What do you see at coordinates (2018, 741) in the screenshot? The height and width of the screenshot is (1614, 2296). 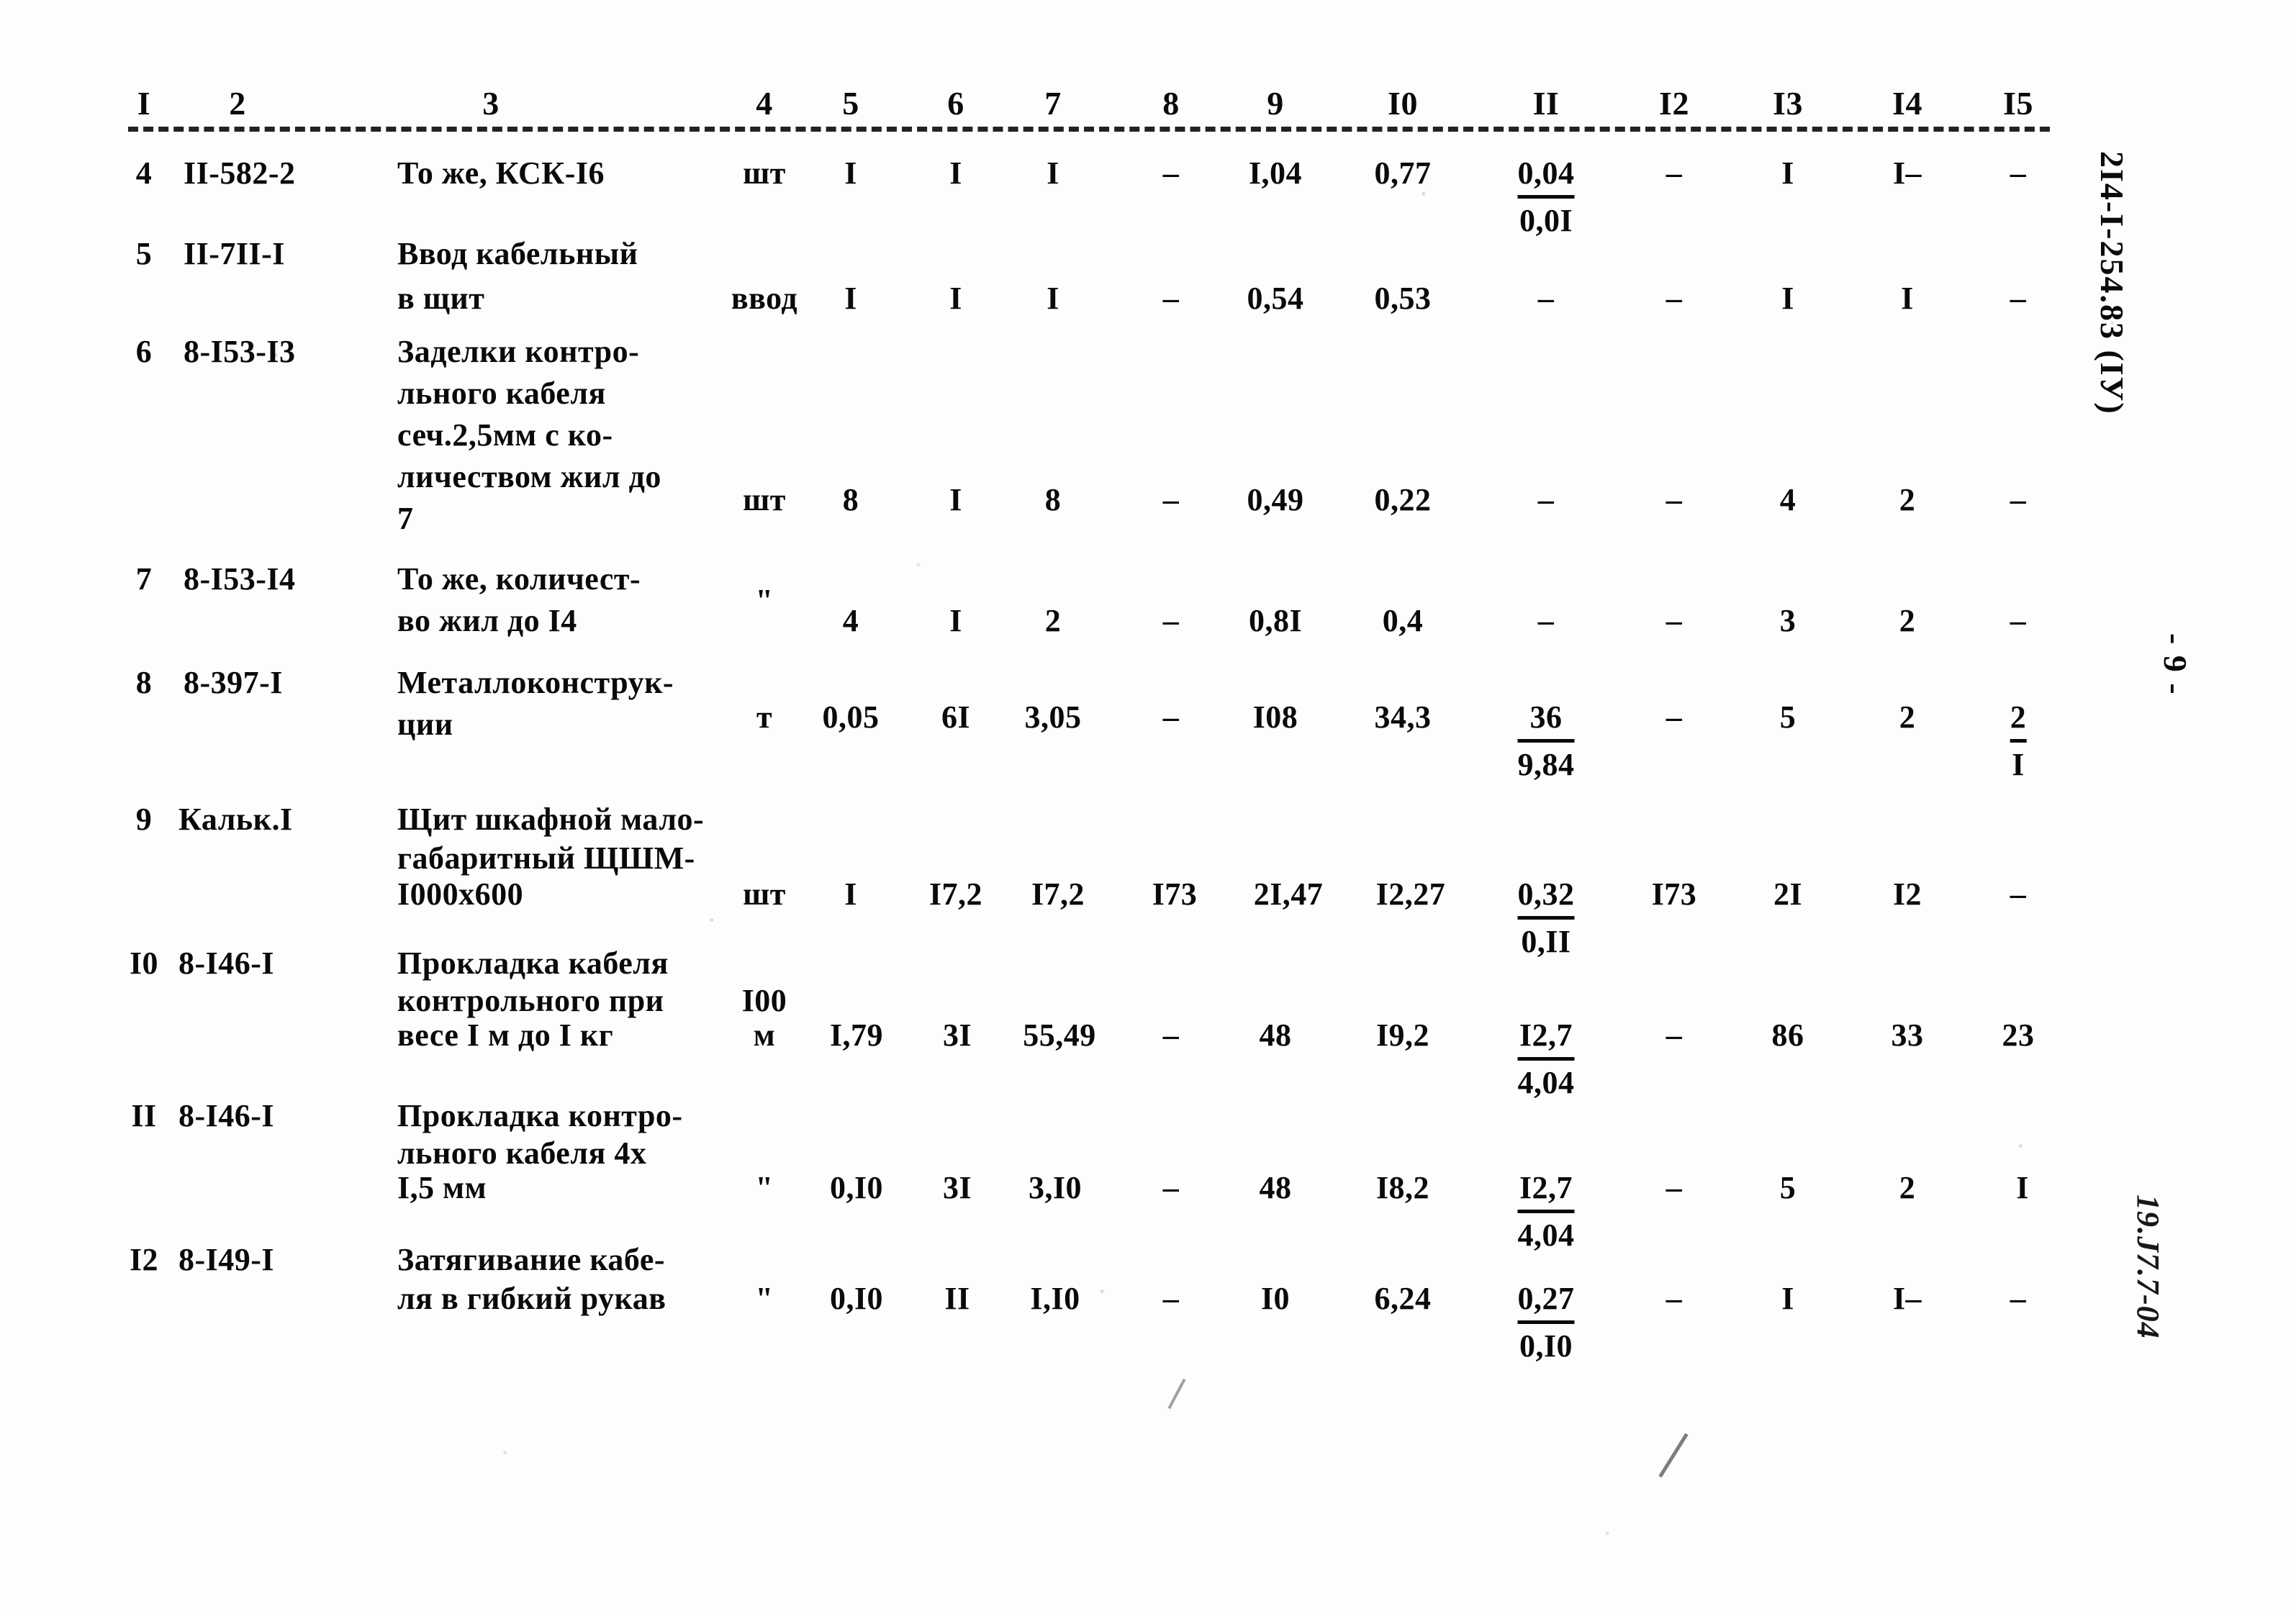 I see `row-col15-fraction: 2 I` at bounding box center [2018, 741].